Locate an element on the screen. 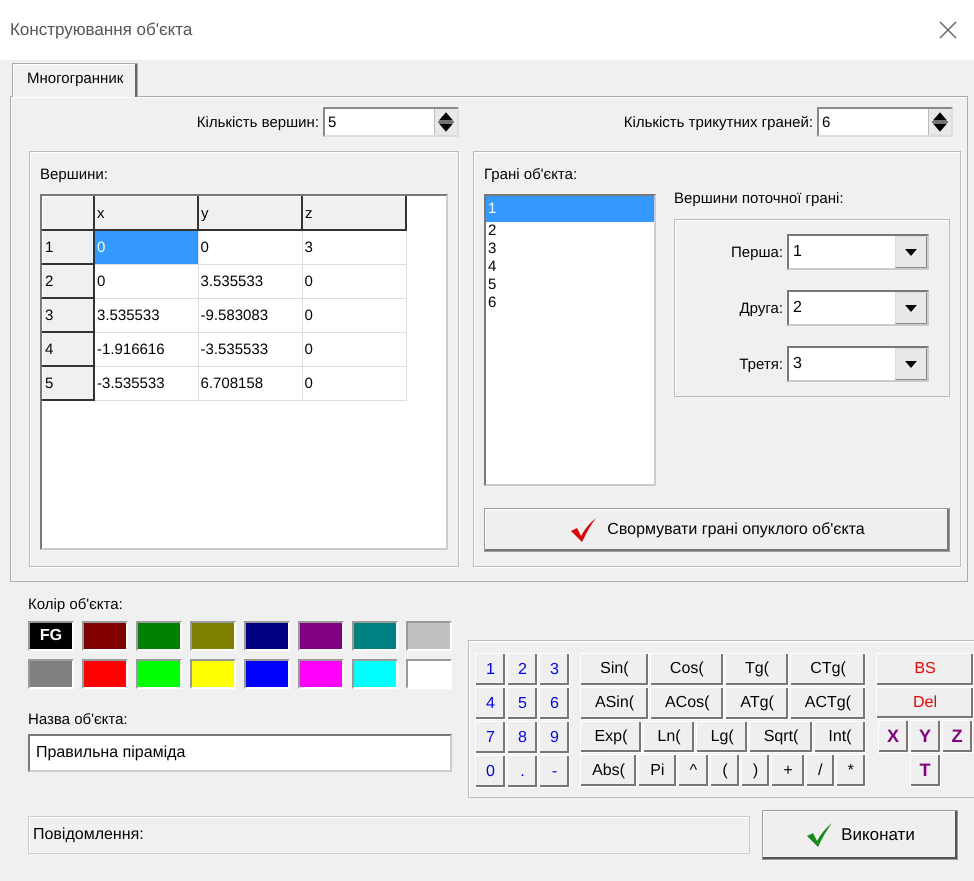 This screenshot has width=974, height=881. face-count-spinner: 6 is located at coordinates (885, 122).